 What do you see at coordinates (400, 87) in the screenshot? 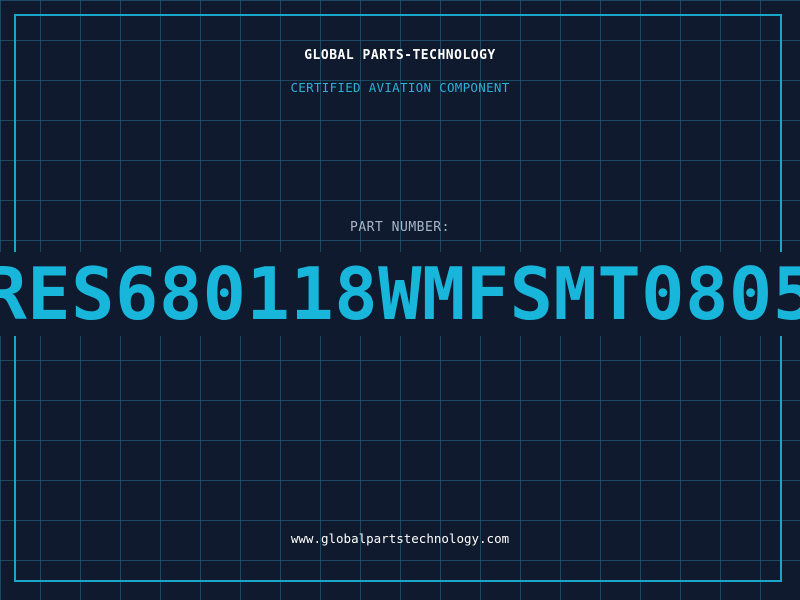
I see `brand-tagline: CERTIFIED AVIATION COMPONENT` at bounding box center [400, 87].